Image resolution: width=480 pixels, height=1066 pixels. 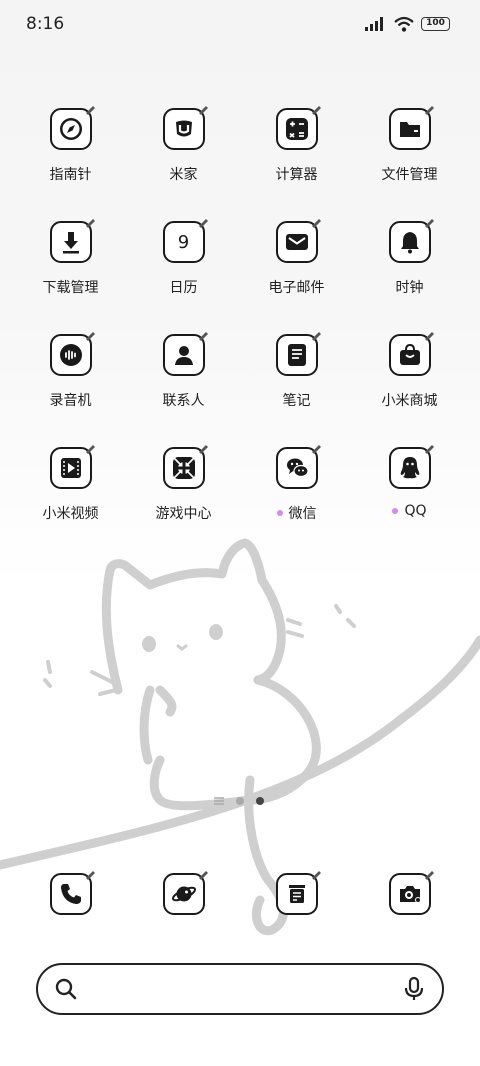 I want to click on dock, so click(x=240, y=893).